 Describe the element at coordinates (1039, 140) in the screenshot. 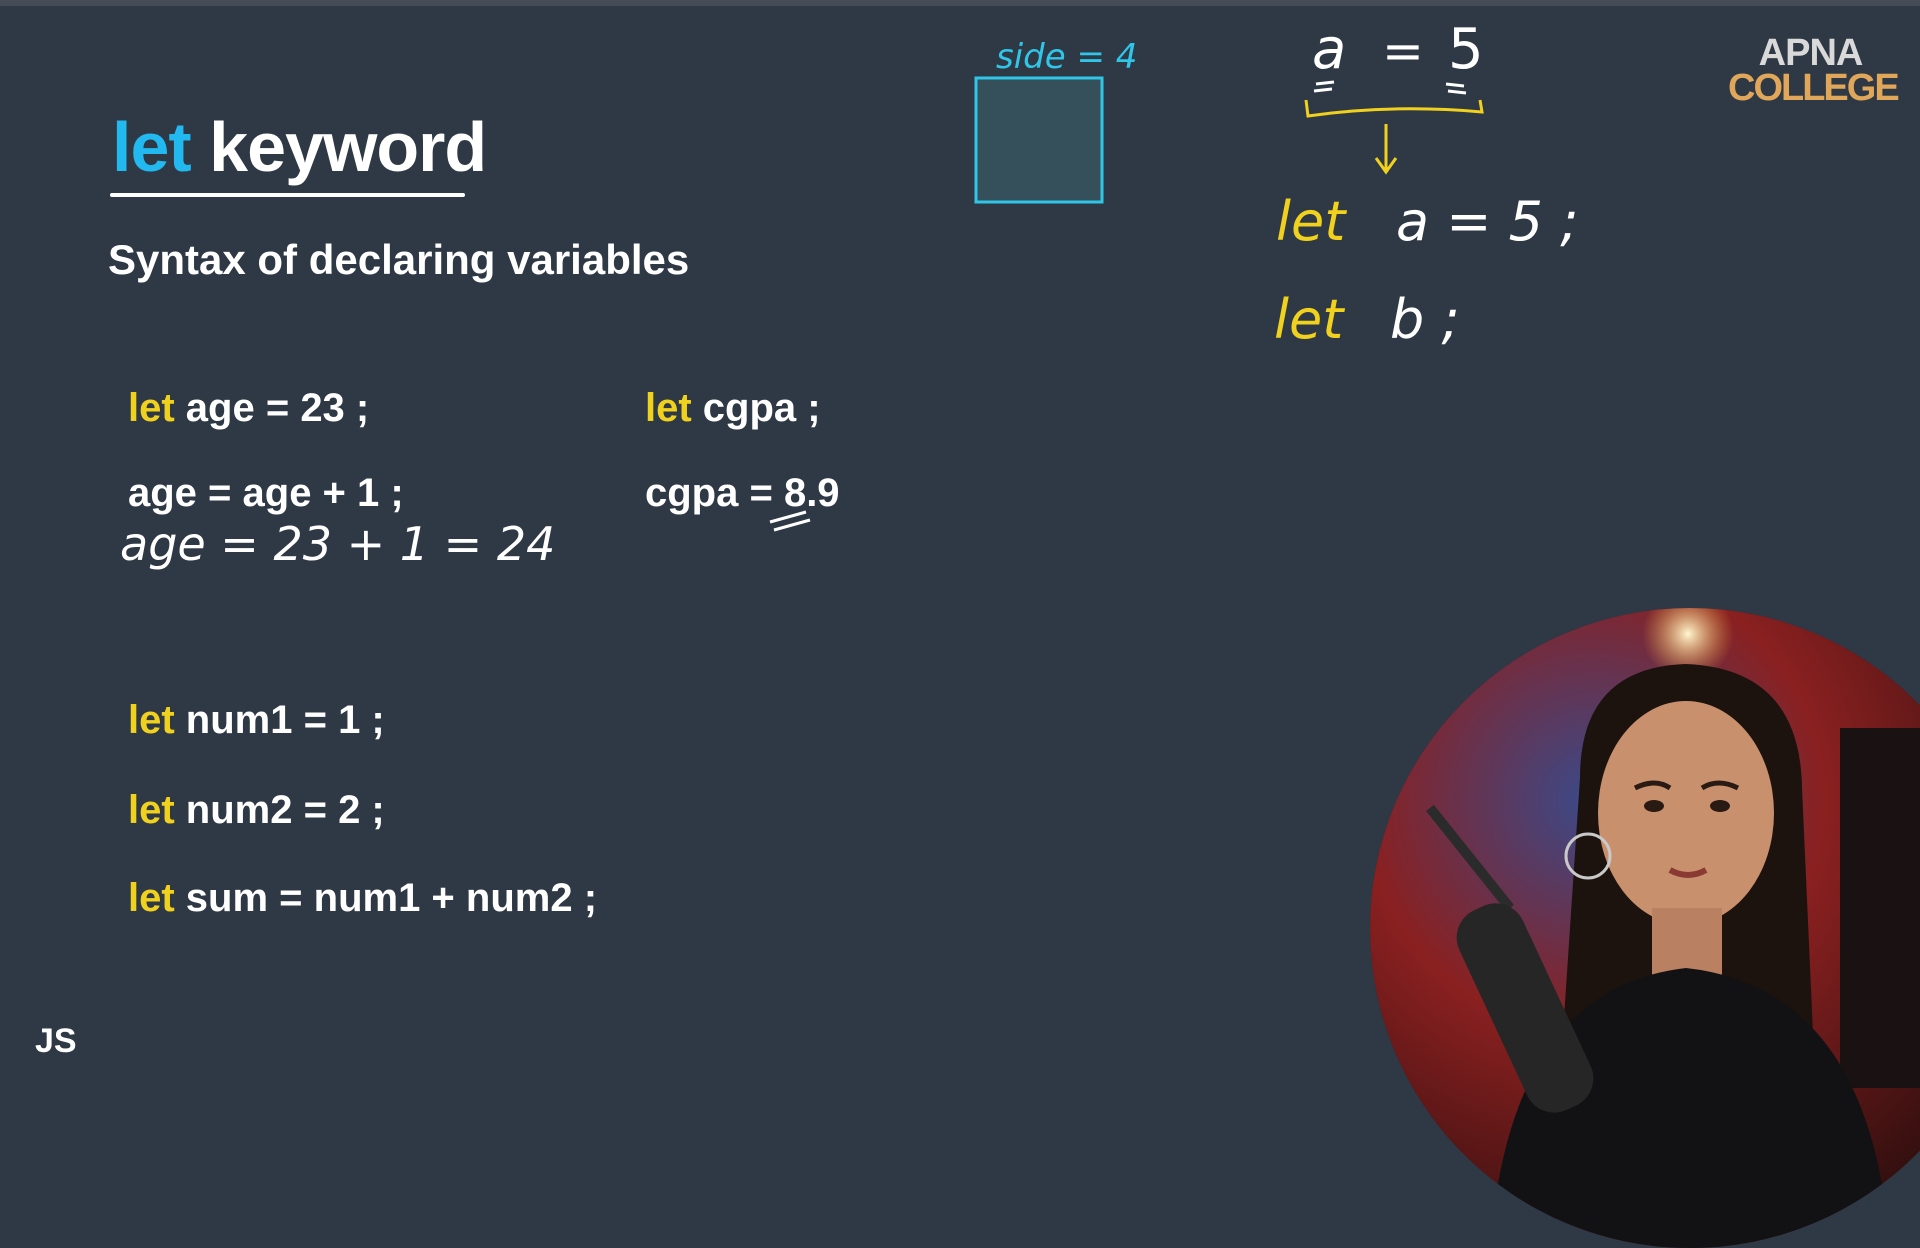

I see `variable-box` at that location.